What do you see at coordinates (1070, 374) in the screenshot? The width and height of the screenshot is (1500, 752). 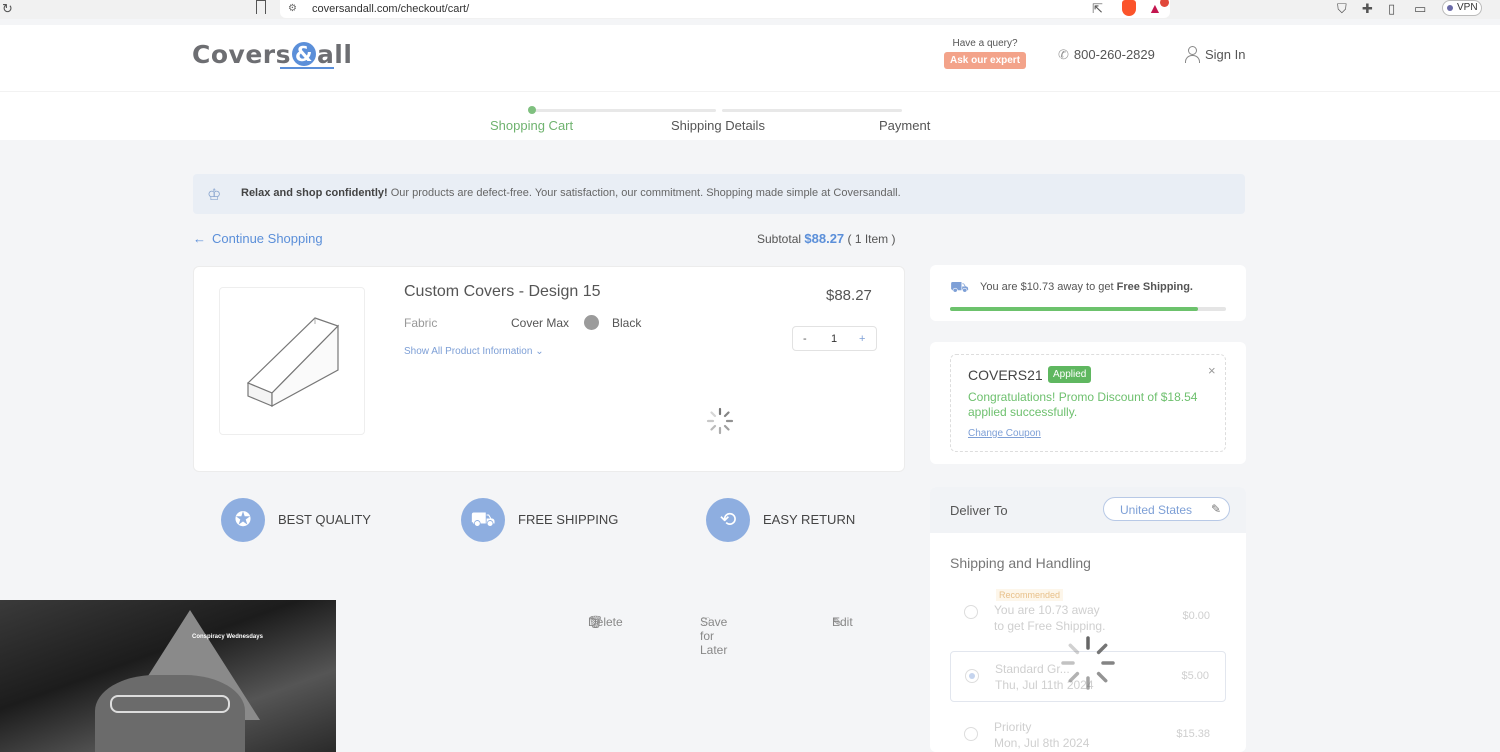 I see `applied-badge: Applied` at bounding box center [1070, 374].